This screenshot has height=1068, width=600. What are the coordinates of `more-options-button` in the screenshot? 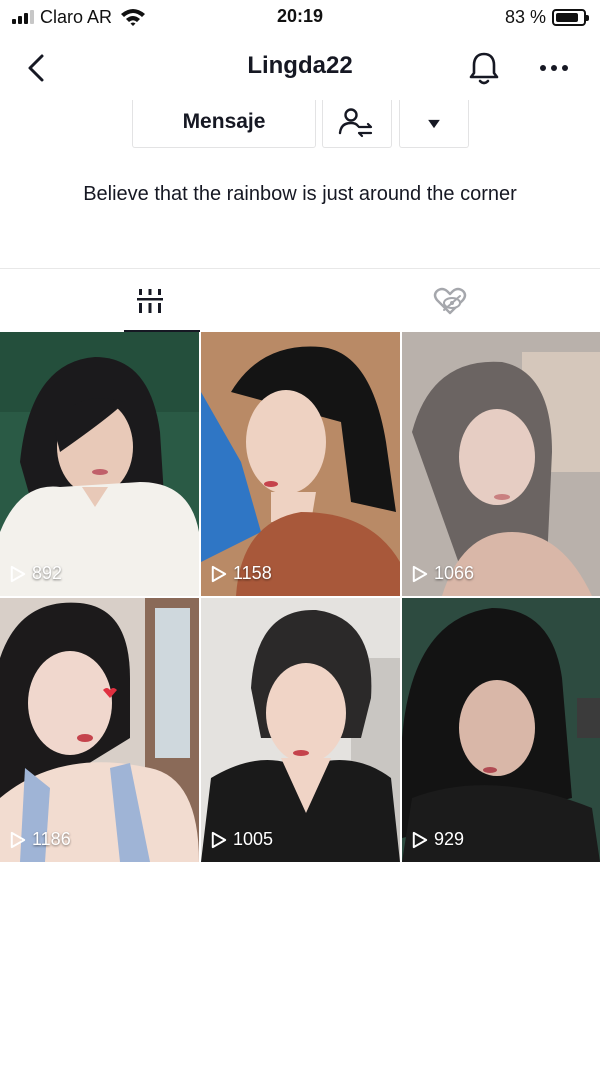 It's located at (554, 68).